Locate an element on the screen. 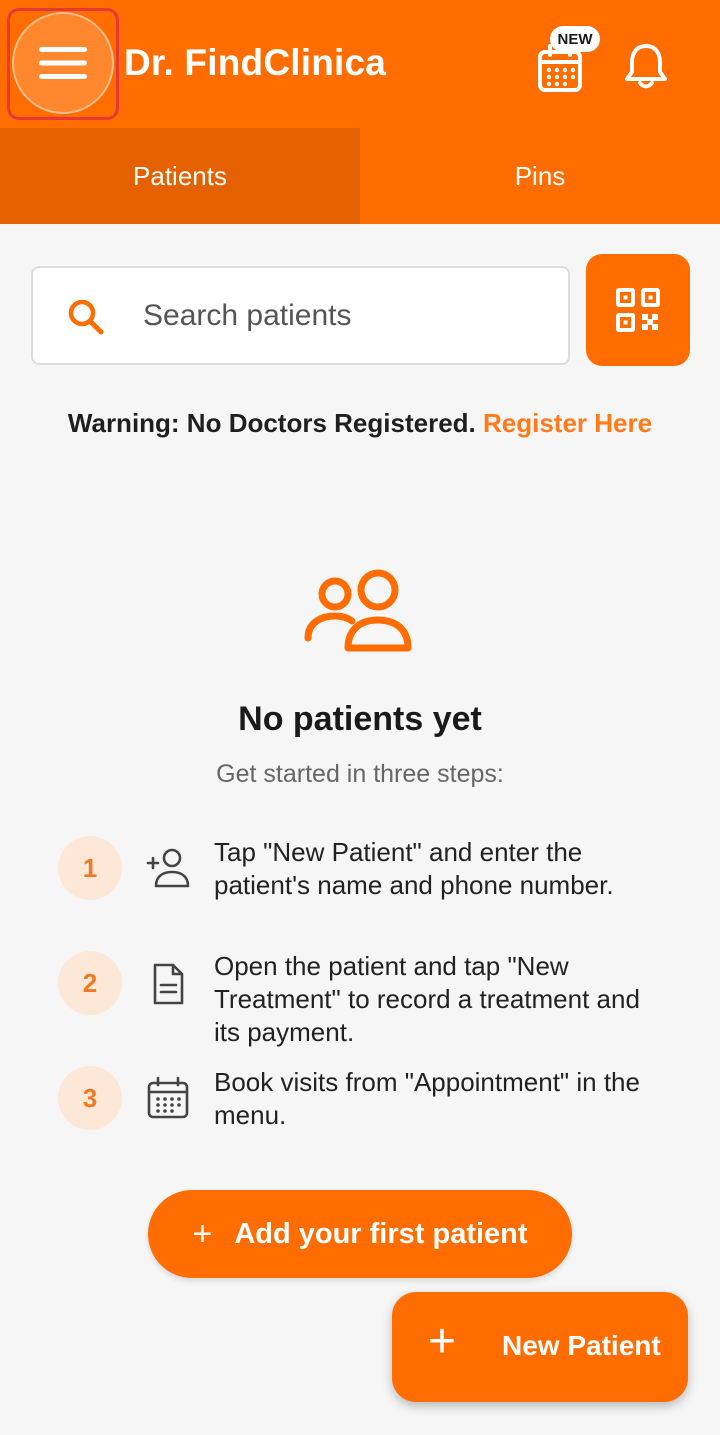 This screenshot has height=1435, width=720. step-number: 2 is located at coordinates (90, 983).